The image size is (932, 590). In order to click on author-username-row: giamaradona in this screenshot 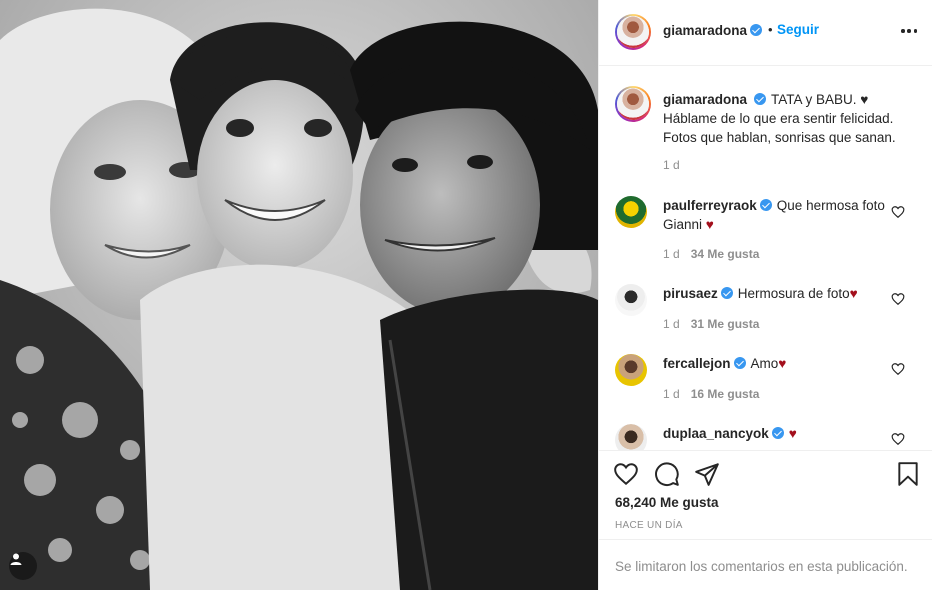, I will do `click(713, 30)`.